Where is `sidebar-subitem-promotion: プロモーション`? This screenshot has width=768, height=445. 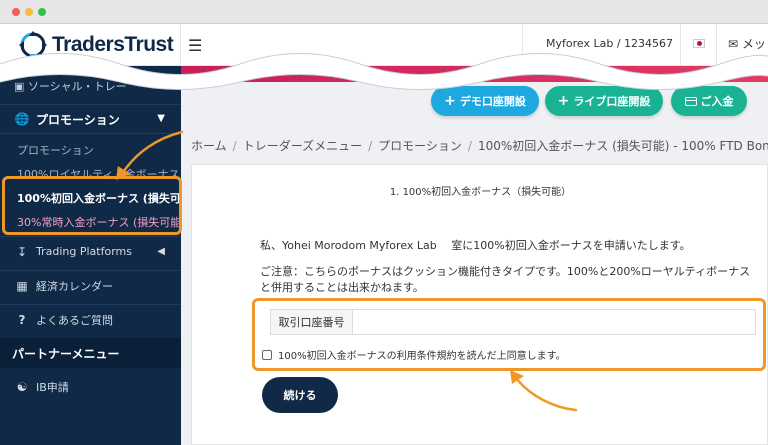
sidebar-subitem-promotion: プロモーション is located at coordinates (55, 150).